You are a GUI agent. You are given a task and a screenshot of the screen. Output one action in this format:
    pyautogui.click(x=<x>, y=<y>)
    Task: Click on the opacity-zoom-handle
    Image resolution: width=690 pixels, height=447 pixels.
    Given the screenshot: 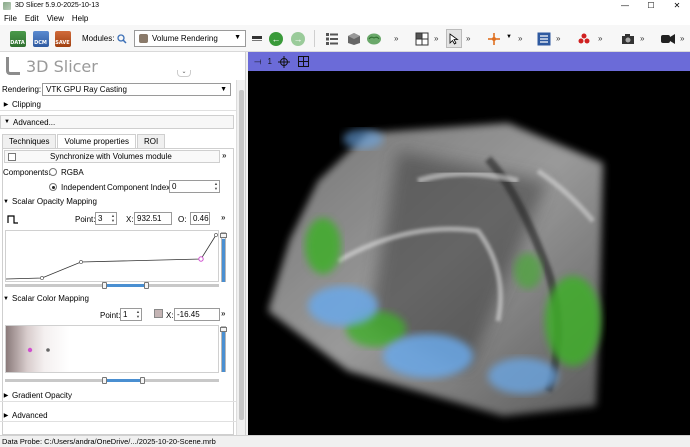 What is the action you would take?
    pyautogui.click(x=223, y=235)
    